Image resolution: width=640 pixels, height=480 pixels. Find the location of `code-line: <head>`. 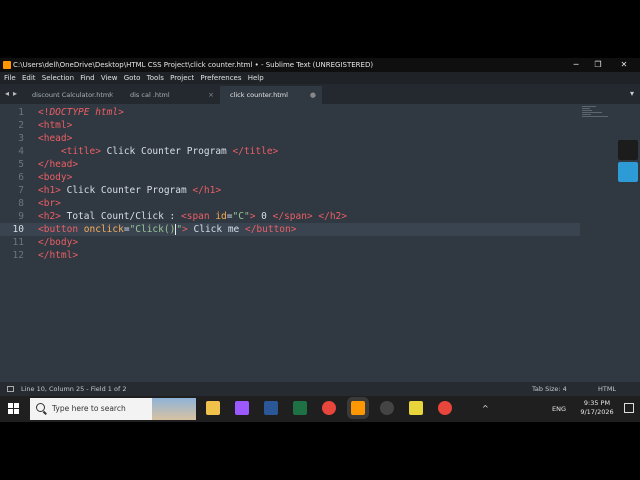

code-line: <head> is located at coordinates (55, 138).